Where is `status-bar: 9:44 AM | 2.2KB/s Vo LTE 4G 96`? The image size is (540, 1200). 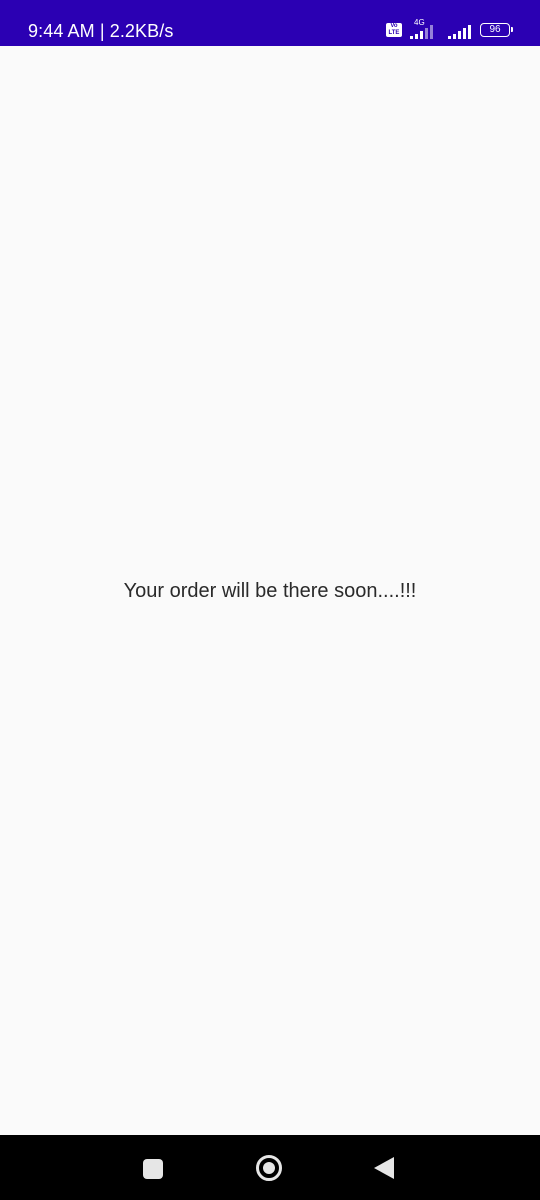 status-bar: 9:44 AM | 2.2KB/s Vo LTE 4G 96 is located at coordinates (270, 23).